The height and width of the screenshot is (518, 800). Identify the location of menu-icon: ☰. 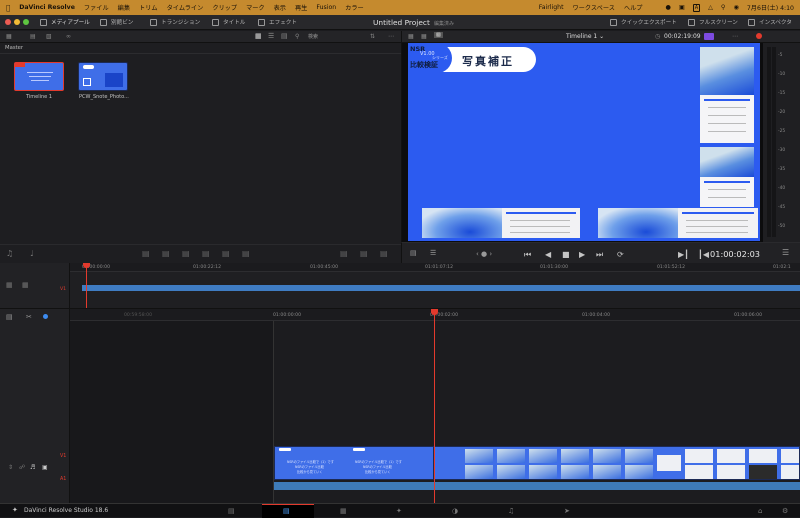
(785, 253).